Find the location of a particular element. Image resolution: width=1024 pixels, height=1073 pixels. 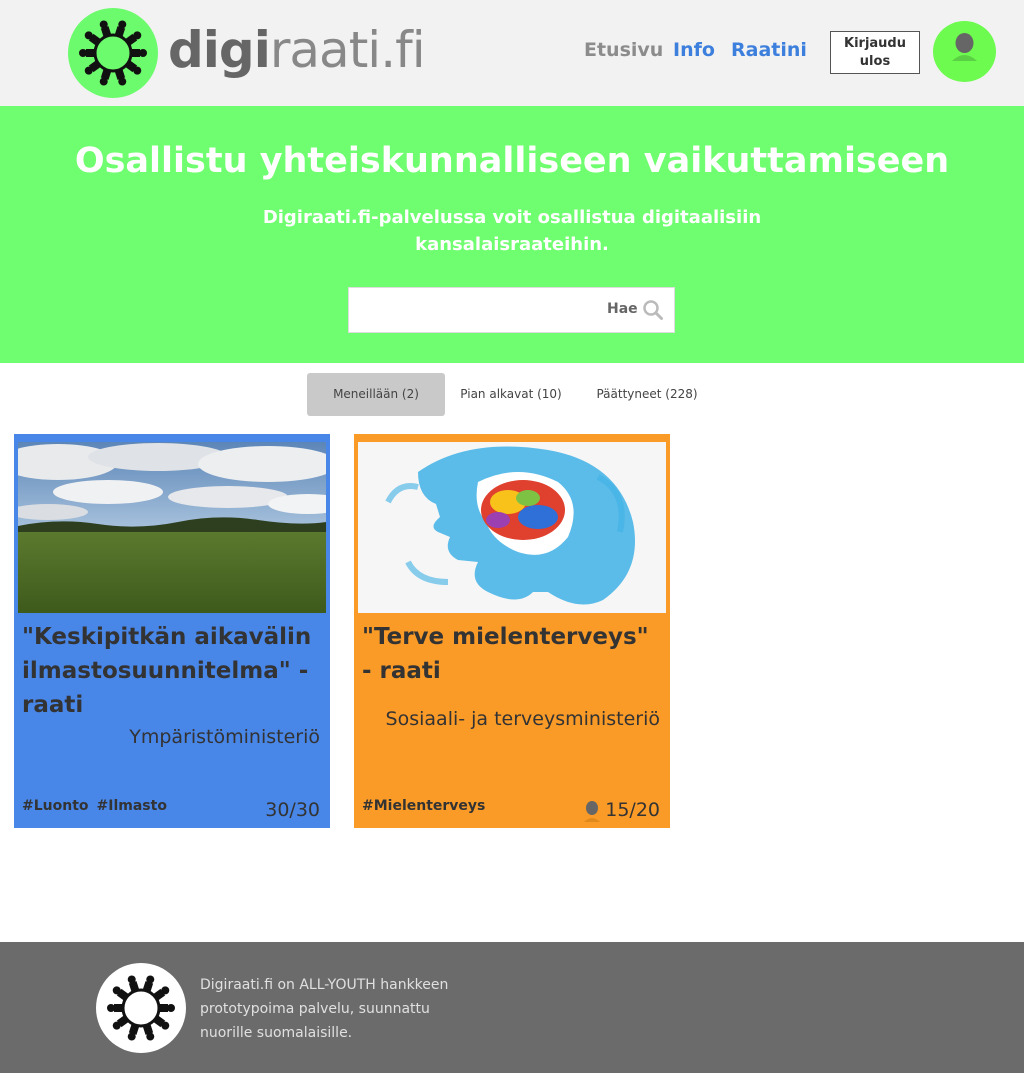

logo-icon is located at coordinates (113, 53).